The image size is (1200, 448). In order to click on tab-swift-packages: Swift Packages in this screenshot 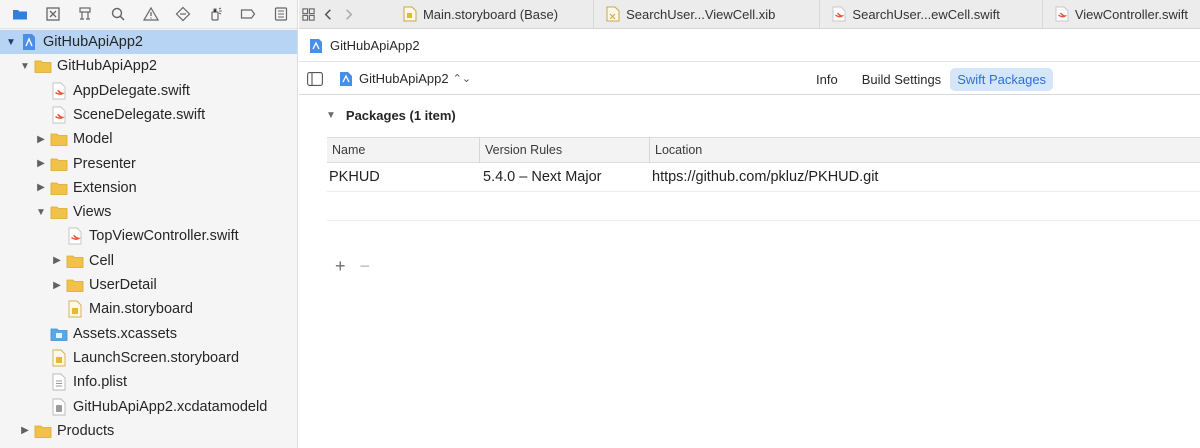, I will do `click(1002, 79)`.